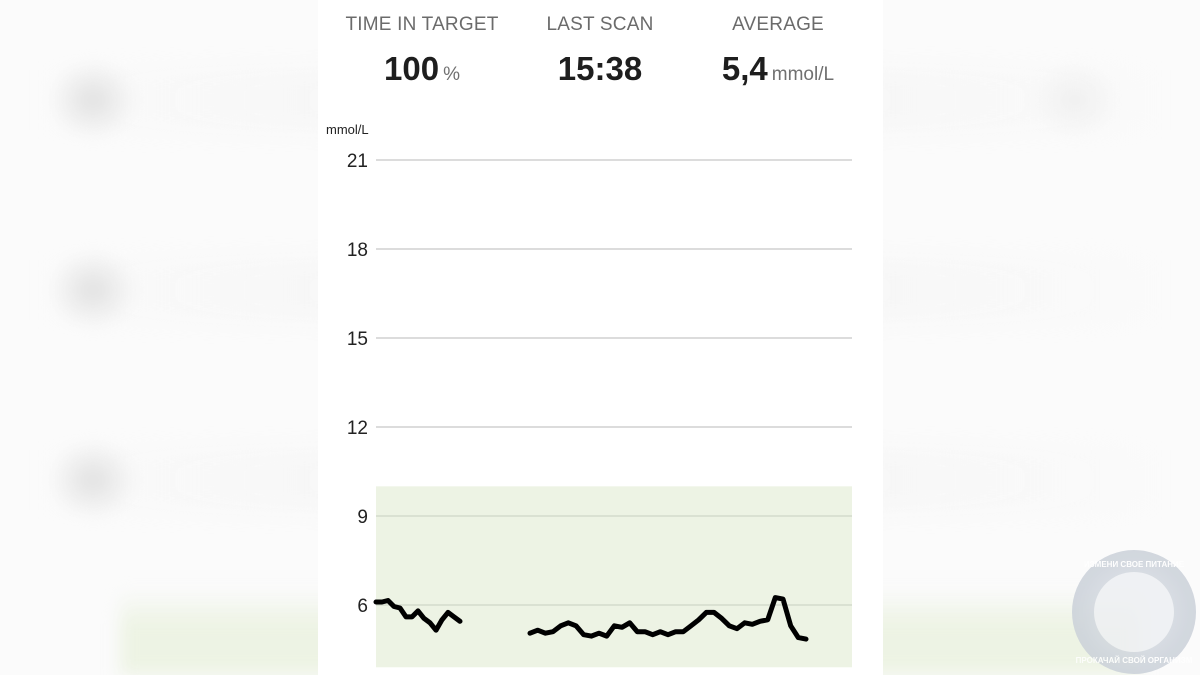 The image size is (1200, 675). What do you see at coordinates (357, 428) in the screenshot?
I see `y-tick-label-12: 12` at bounding box center [357, 428].